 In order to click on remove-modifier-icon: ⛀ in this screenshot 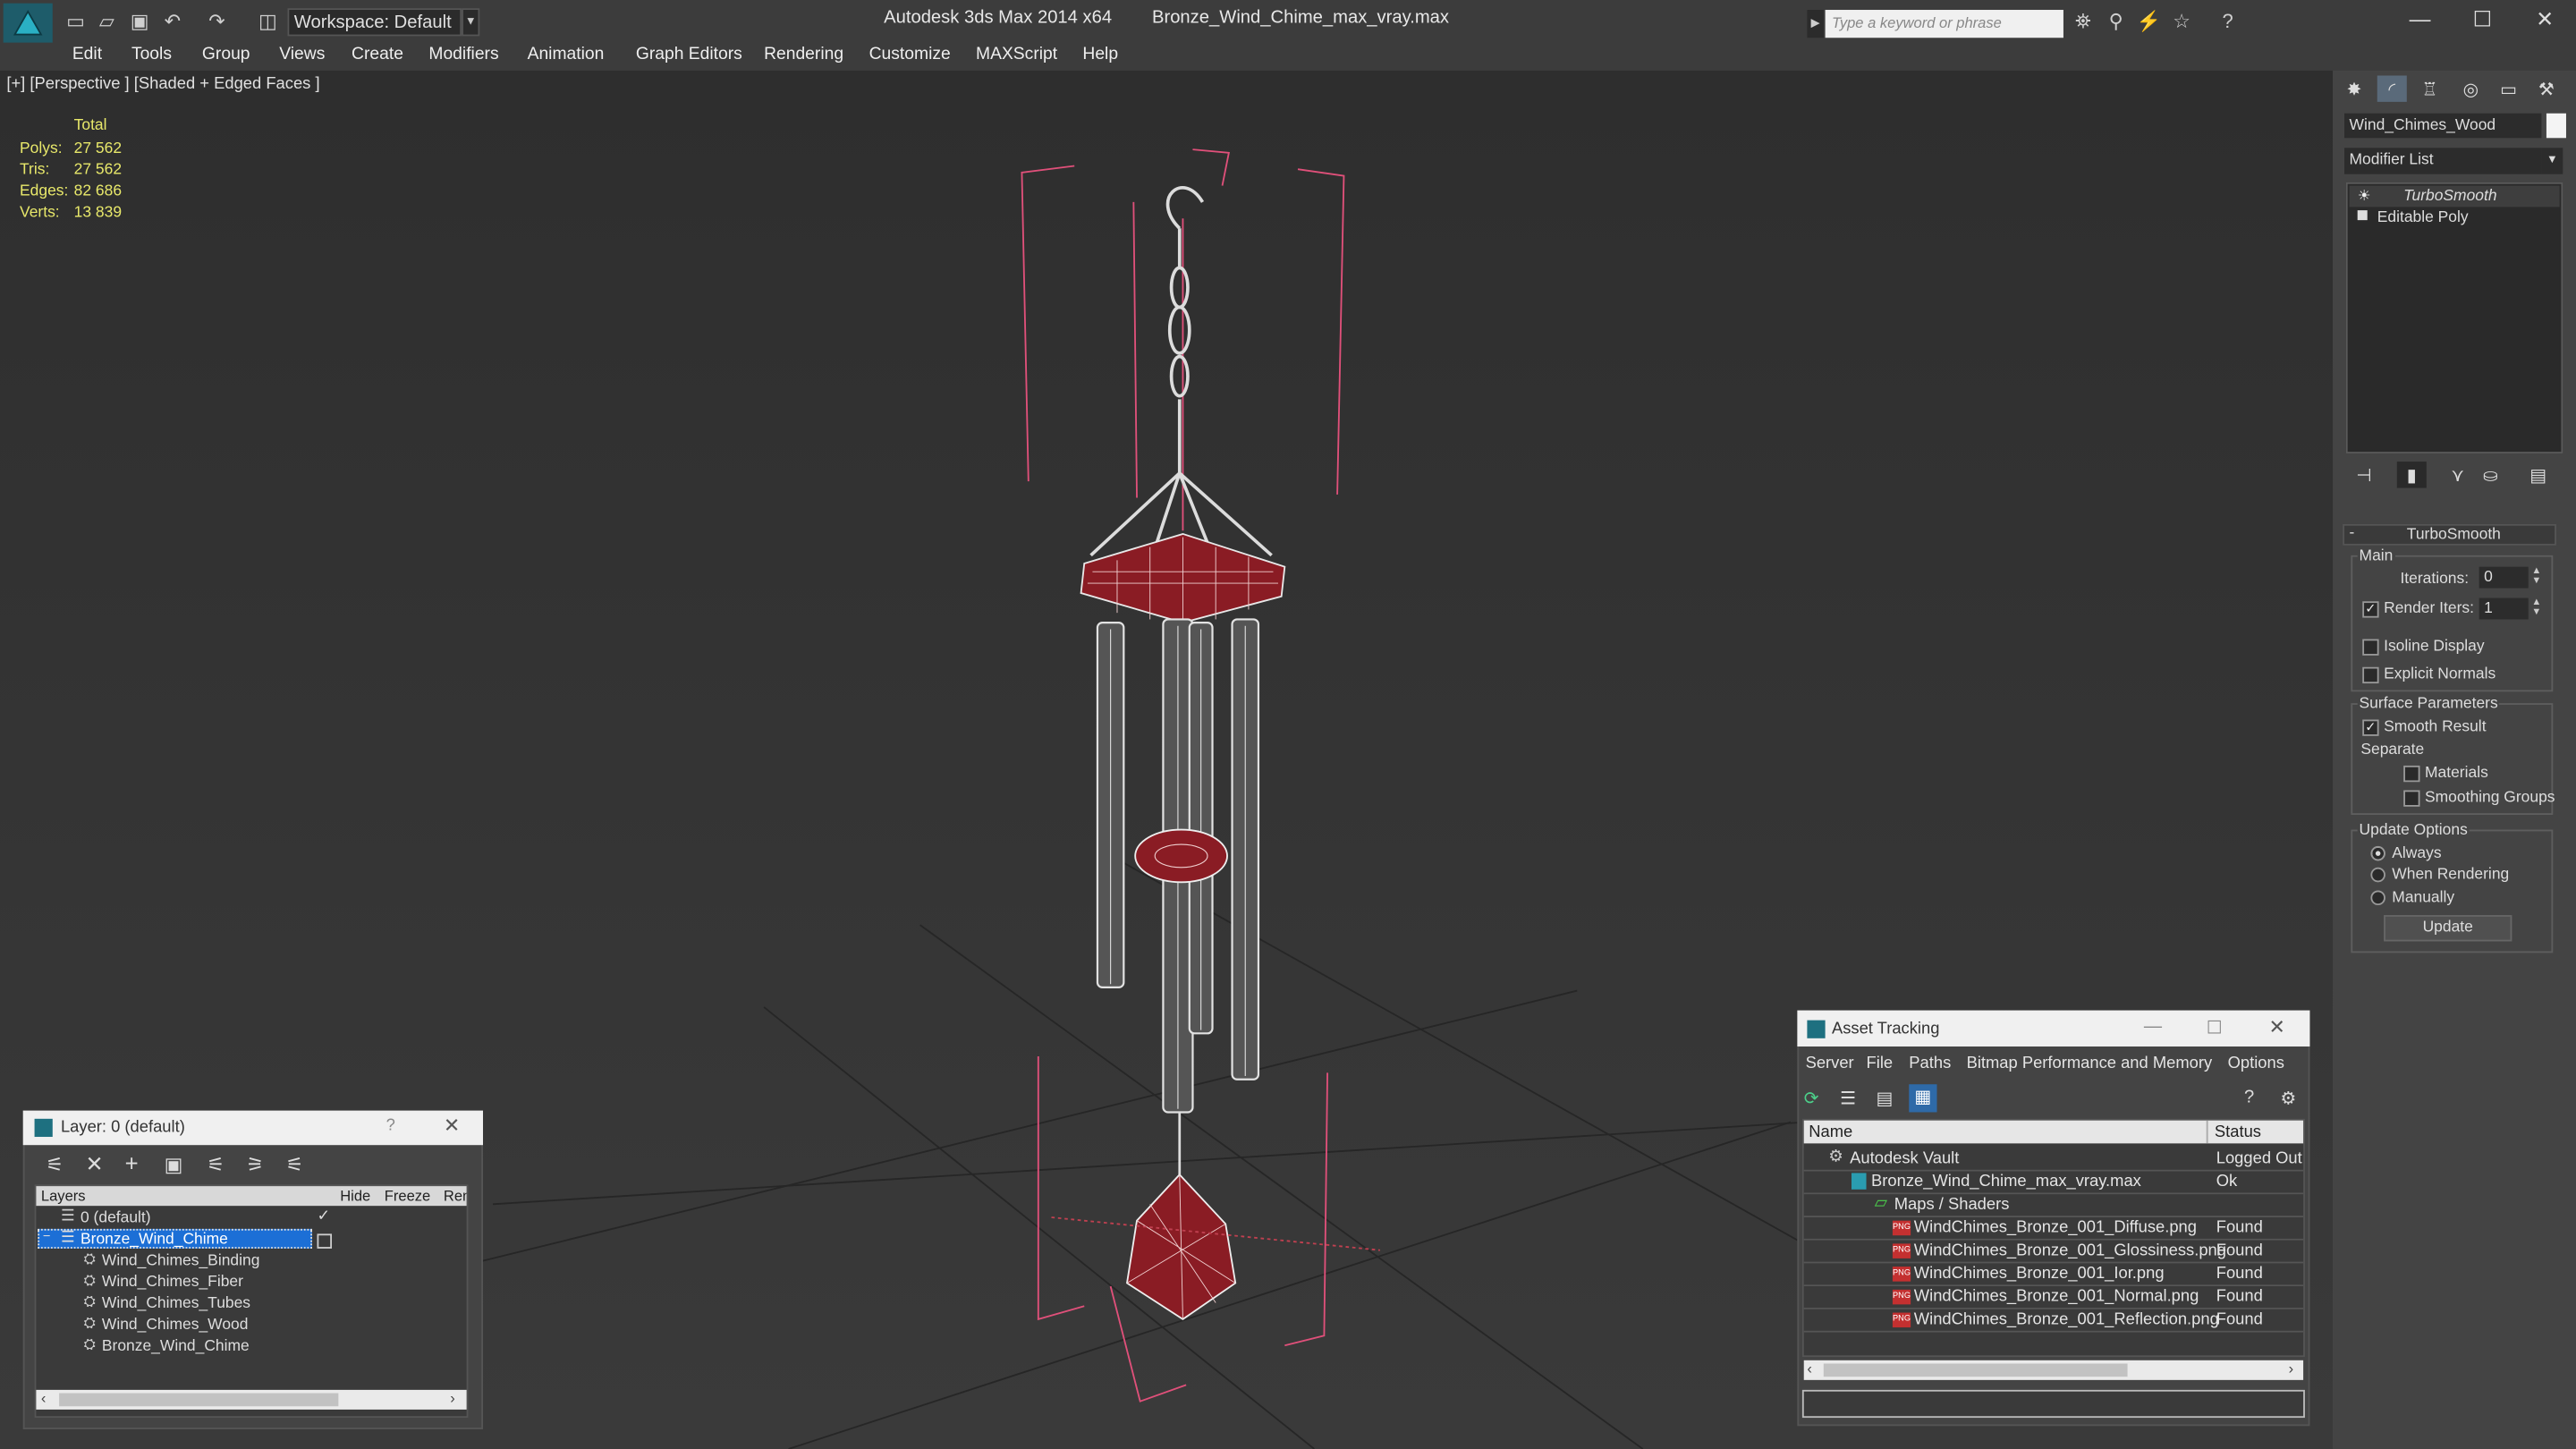, I will do `click(2490, 474)`.